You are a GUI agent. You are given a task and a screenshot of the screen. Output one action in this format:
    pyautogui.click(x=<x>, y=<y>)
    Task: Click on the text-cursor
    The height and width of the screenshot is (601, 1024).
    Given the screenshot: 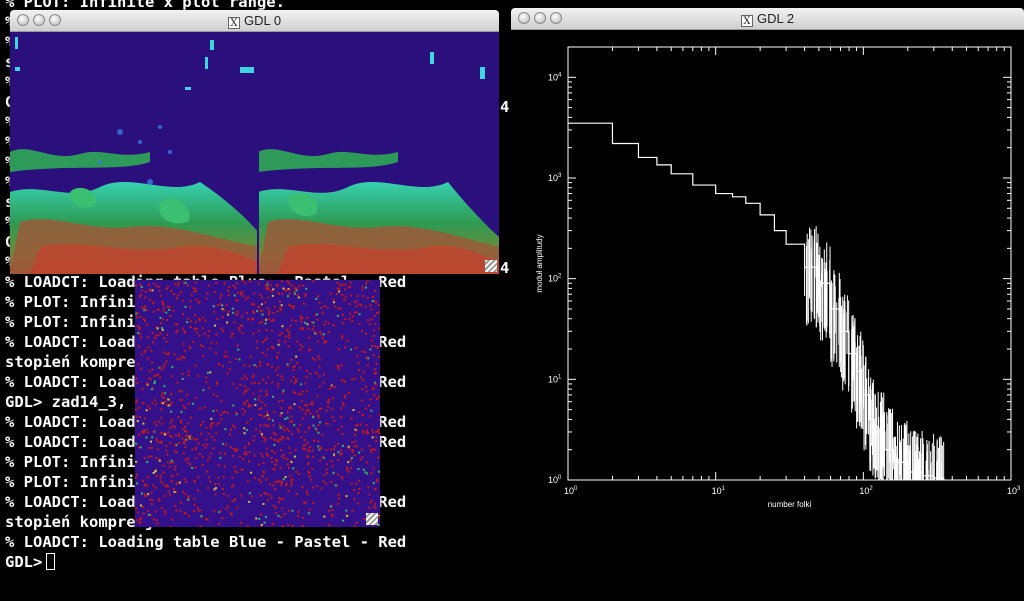 What is the action you would take?
    pyautogui.click(x=51, y=561)
    